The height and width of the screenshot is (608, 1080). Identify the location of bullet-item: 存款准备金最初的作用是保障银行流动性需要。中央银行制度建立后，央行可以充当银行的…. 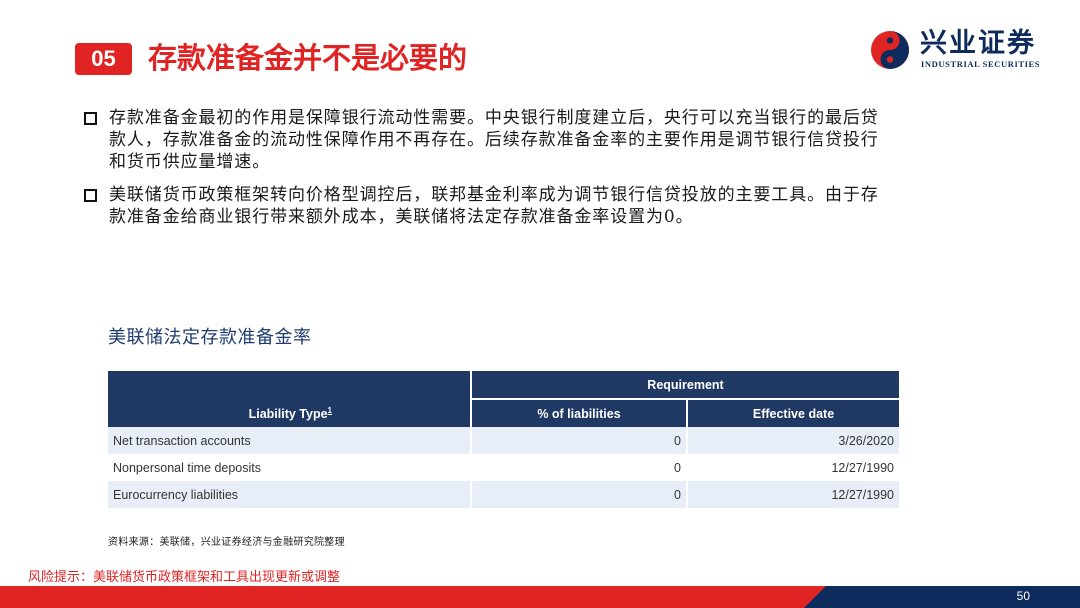
(484, 140).